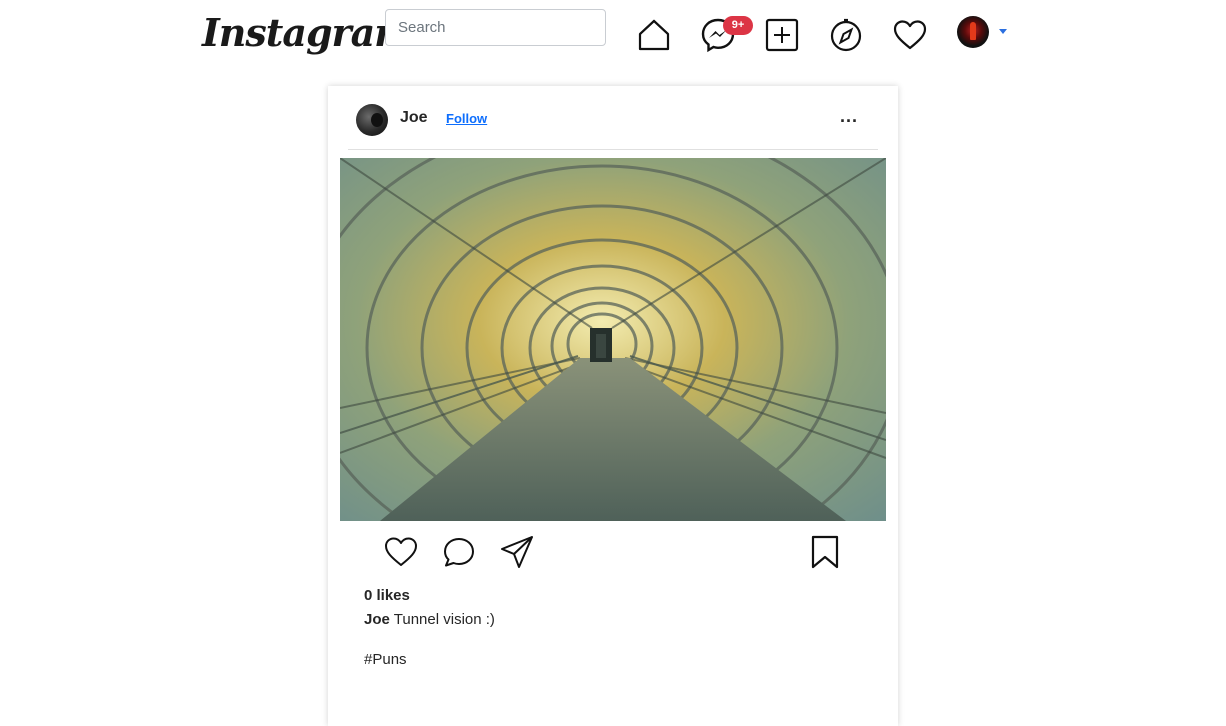 The height and width of the screenshot is (726, 1226). What do you see at coordinates (466, 118) in the screenshot?
I see `follow-link: Follow` at bounding box center [466, 118].